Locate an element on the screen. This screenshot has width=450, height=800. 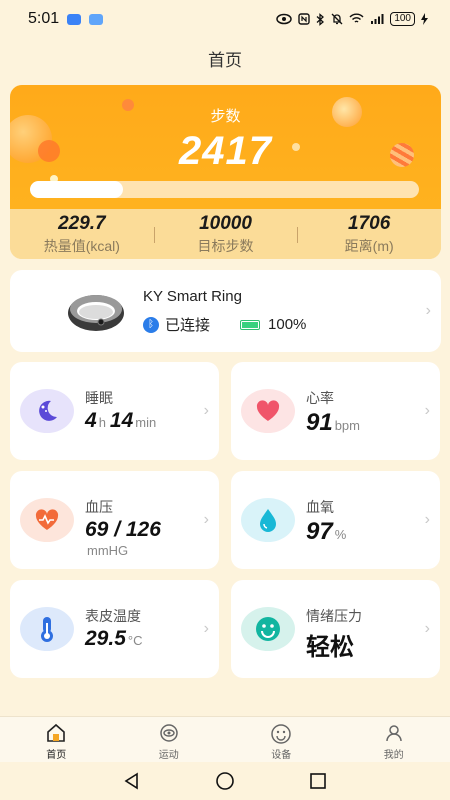
nav-home-label: 首页 is located at coordinates (56, 755).